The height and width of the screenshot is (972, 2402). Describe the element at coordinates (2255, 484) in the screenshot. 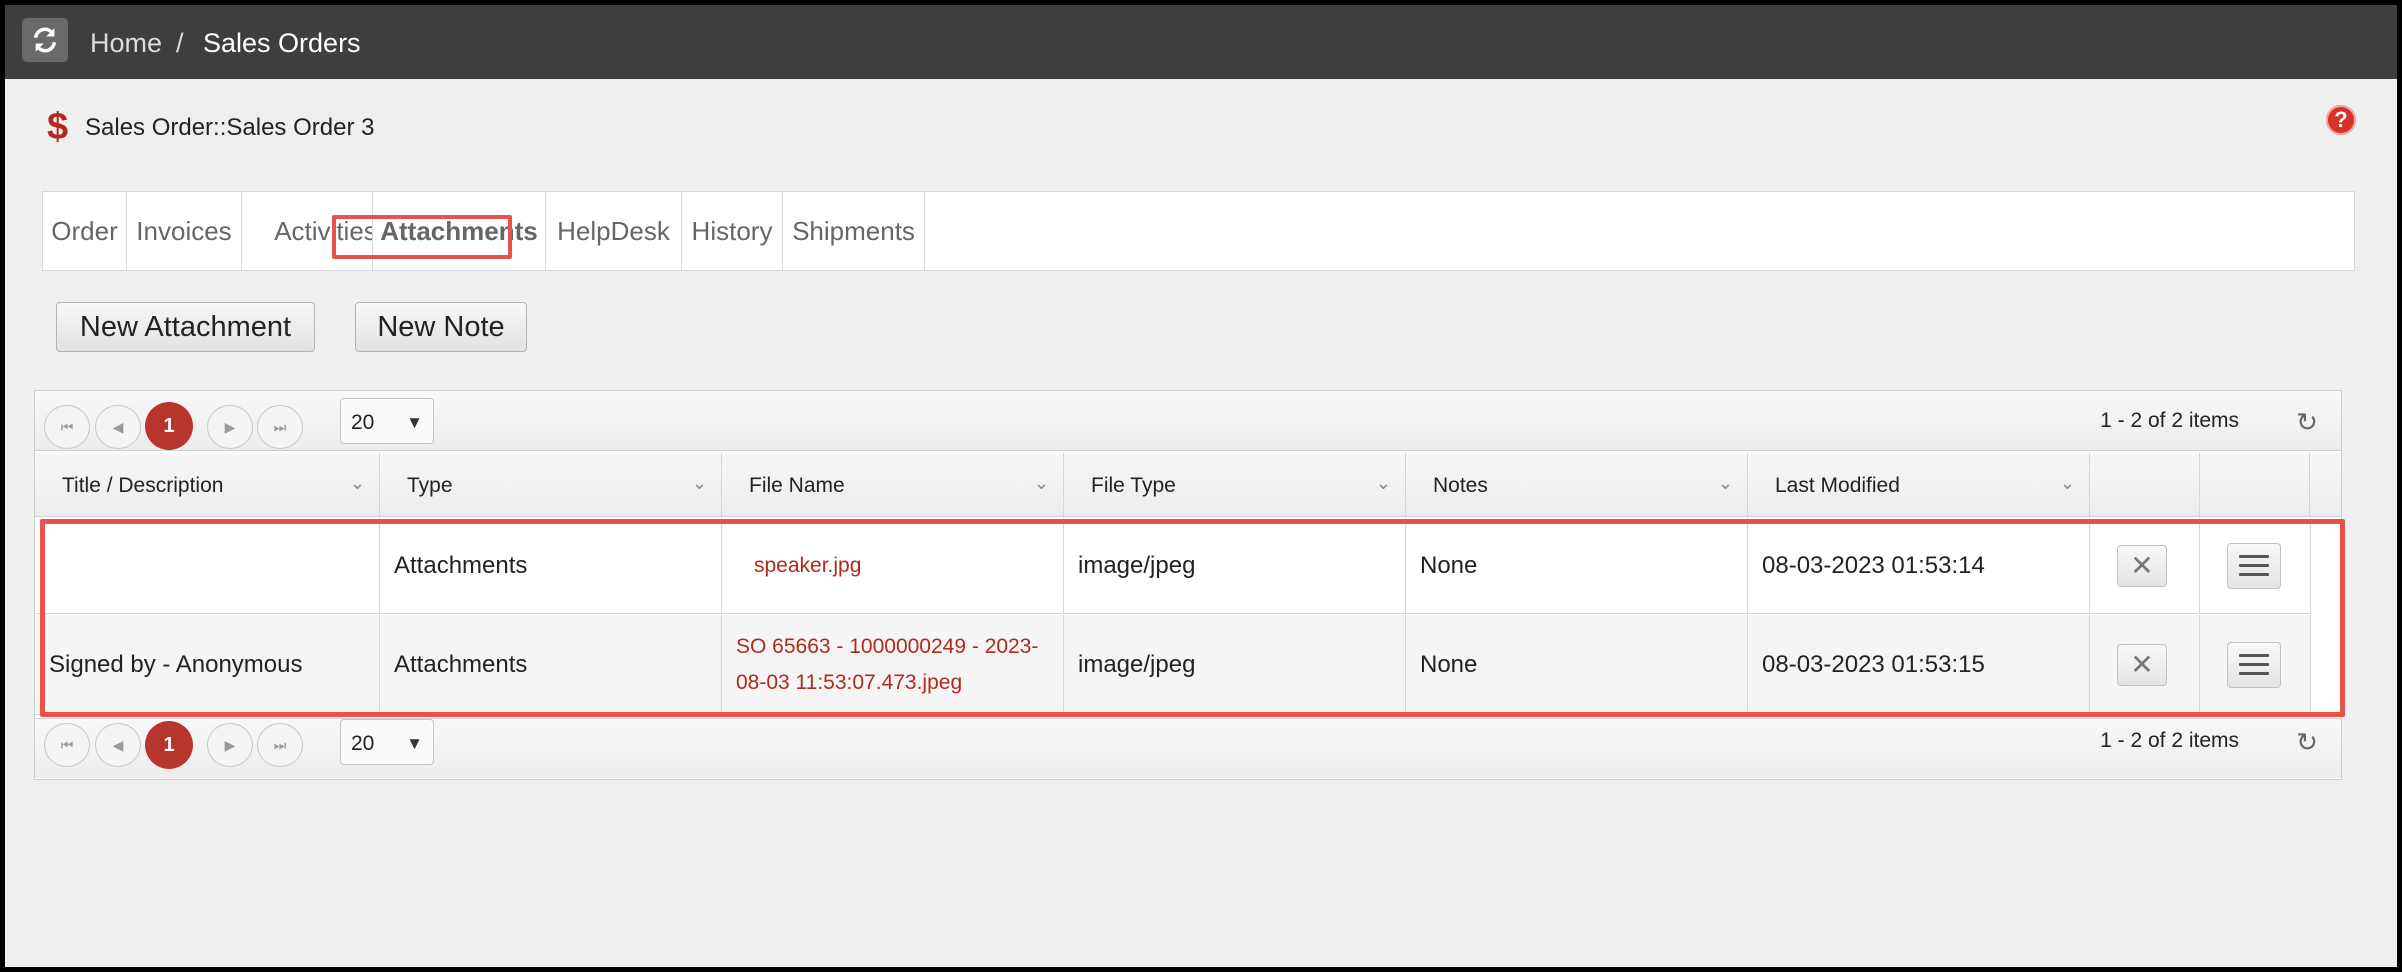

I see `column-header-menu` at that location.